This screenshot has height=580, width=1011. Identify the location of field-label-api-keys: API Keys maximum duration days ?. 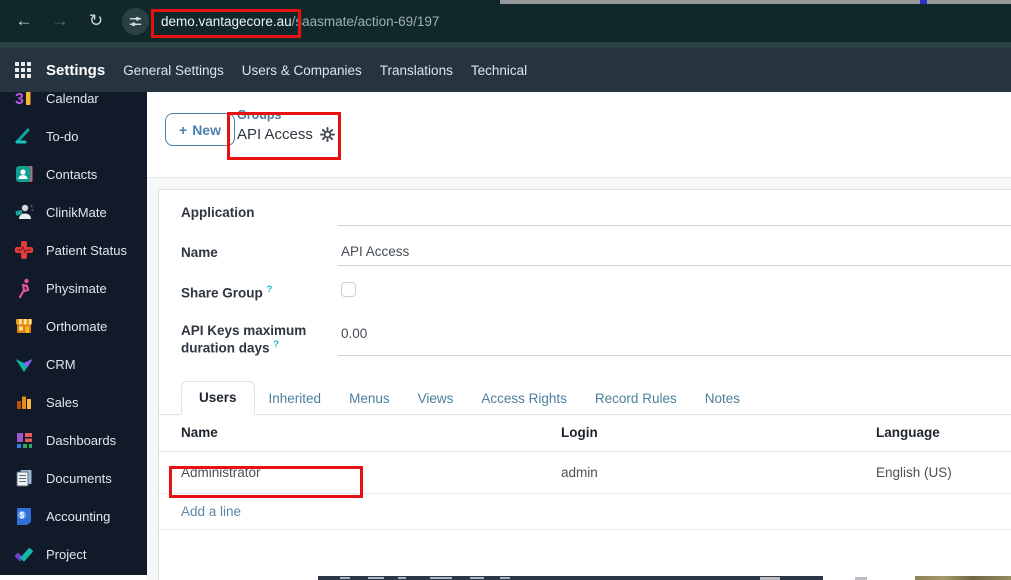
(244, 339).